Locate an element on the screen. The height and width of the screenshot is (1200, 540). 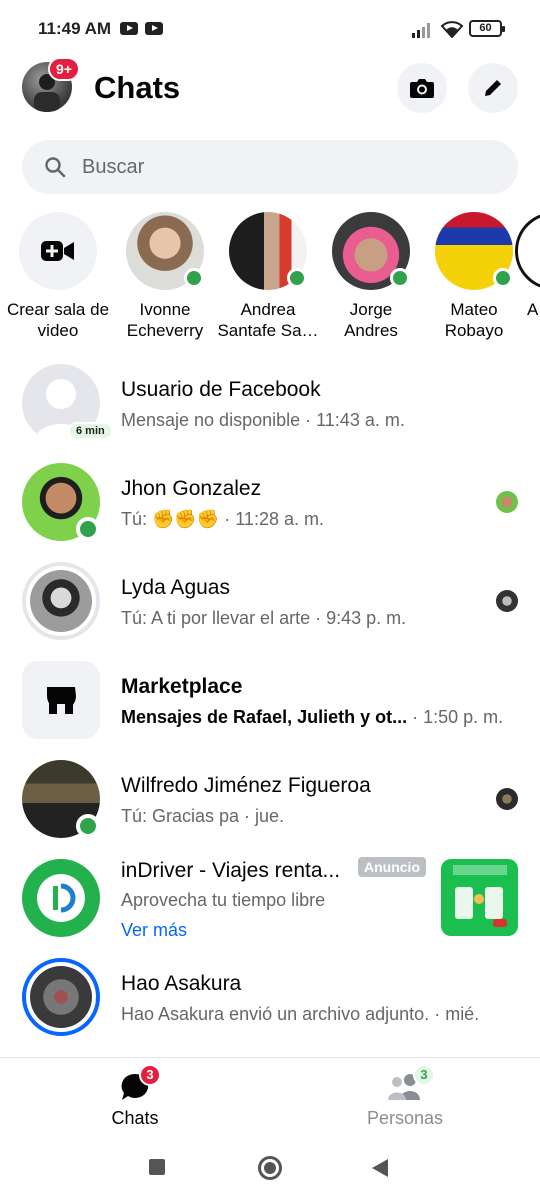
chat-name: Marketplace is located at coordinates (182, 686).